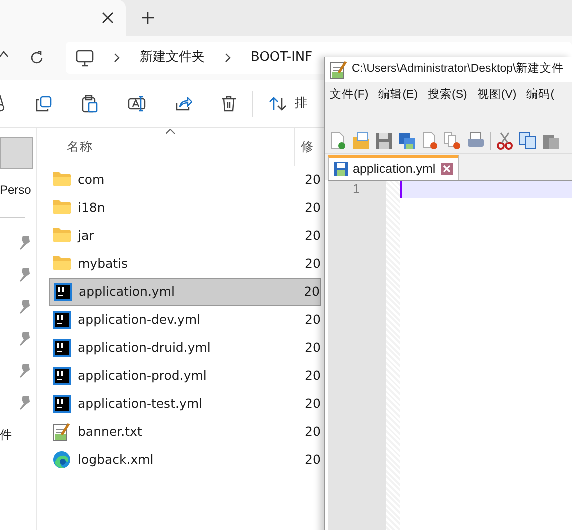 The width and height of the screenshot is (572, 530). What do you see at coordinates (229, 104) in the screenshot?
I see `delete-icon` at bounding box center [229, 104].